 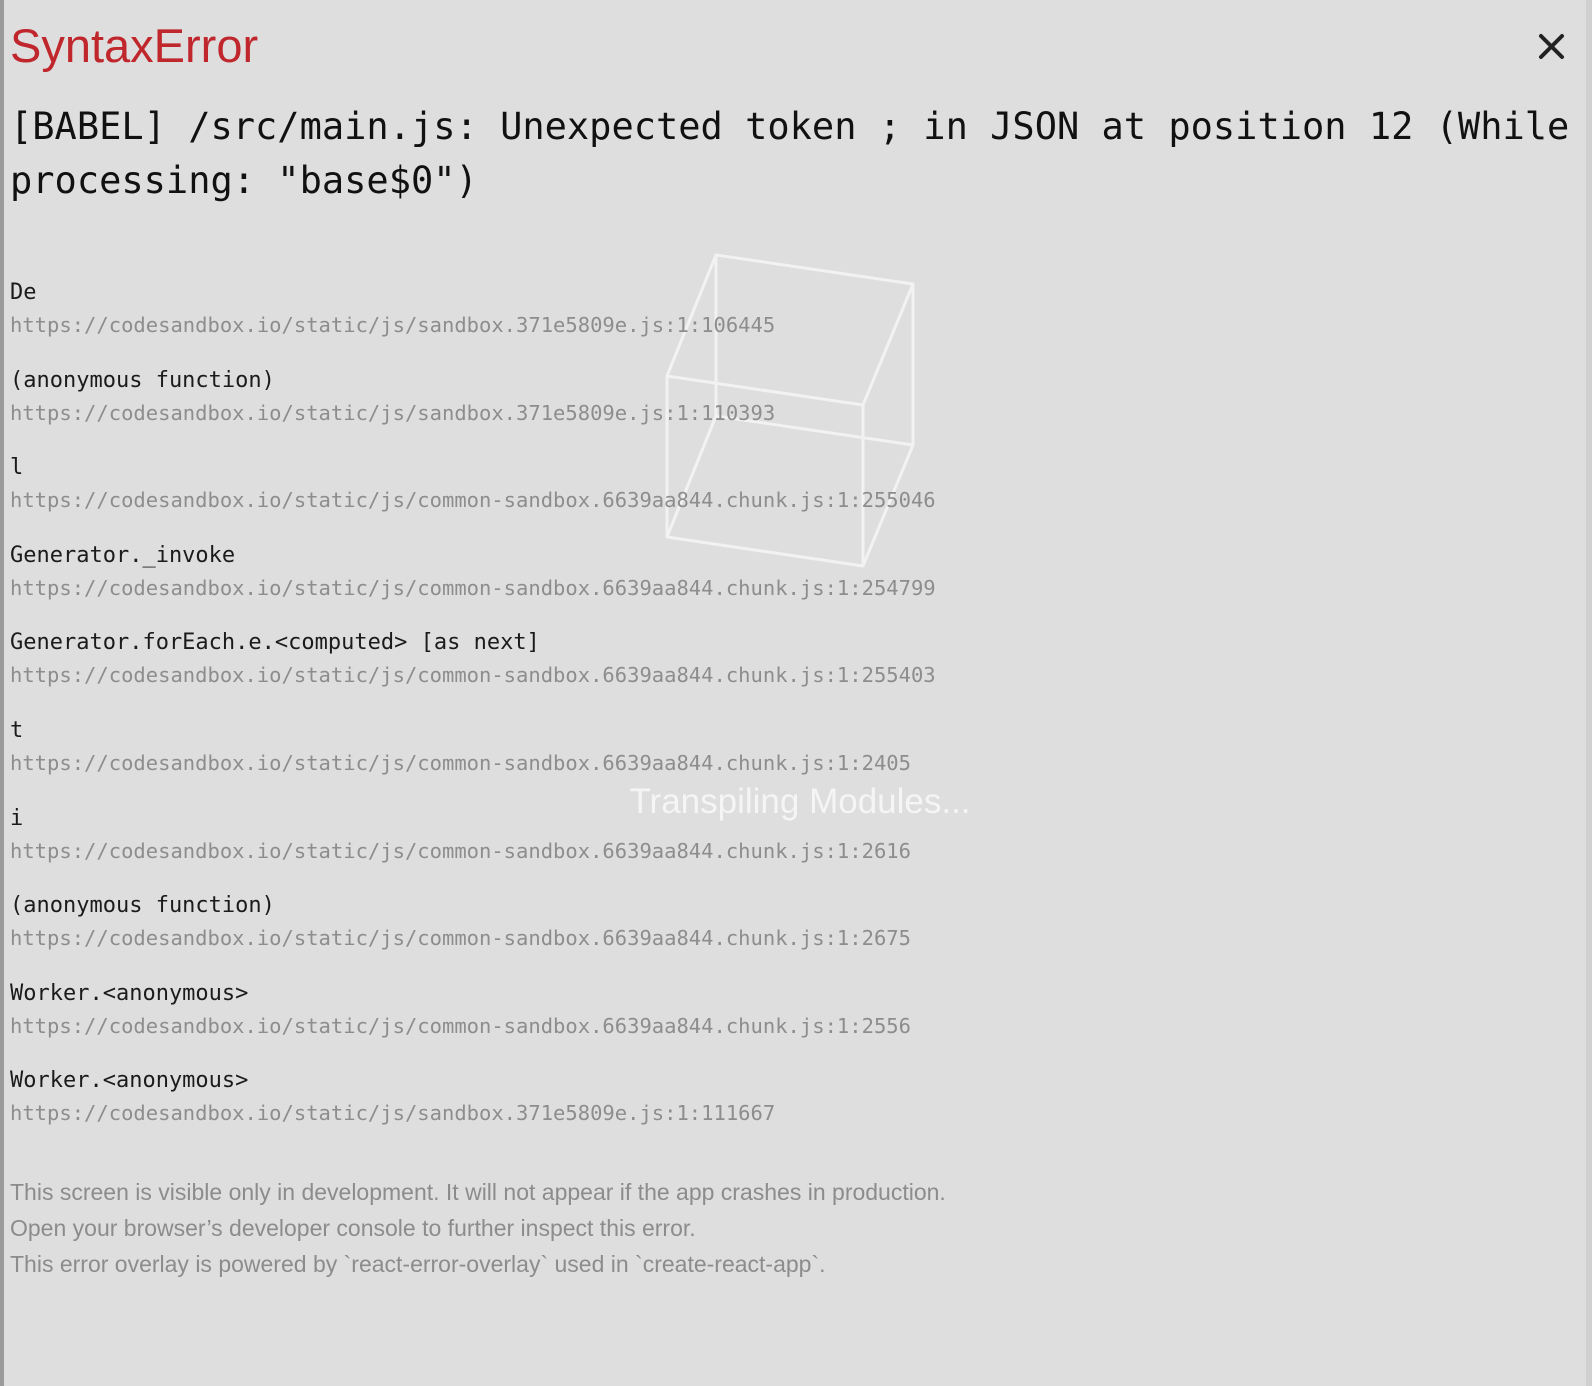 What do you see at coordinates (134, 45) in the screenshot?
I see `error-title: SyntaxError` at bounding box center [134, 45].